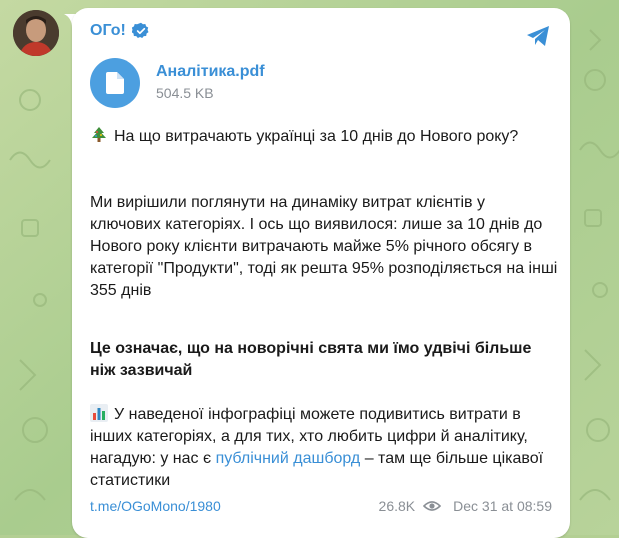 The height and width of the screenshot is (538, 619). Describe the element at coordinates (288, 458) in the screenshot. I see `public-dashboard-link: публічний дашборд` at that location.